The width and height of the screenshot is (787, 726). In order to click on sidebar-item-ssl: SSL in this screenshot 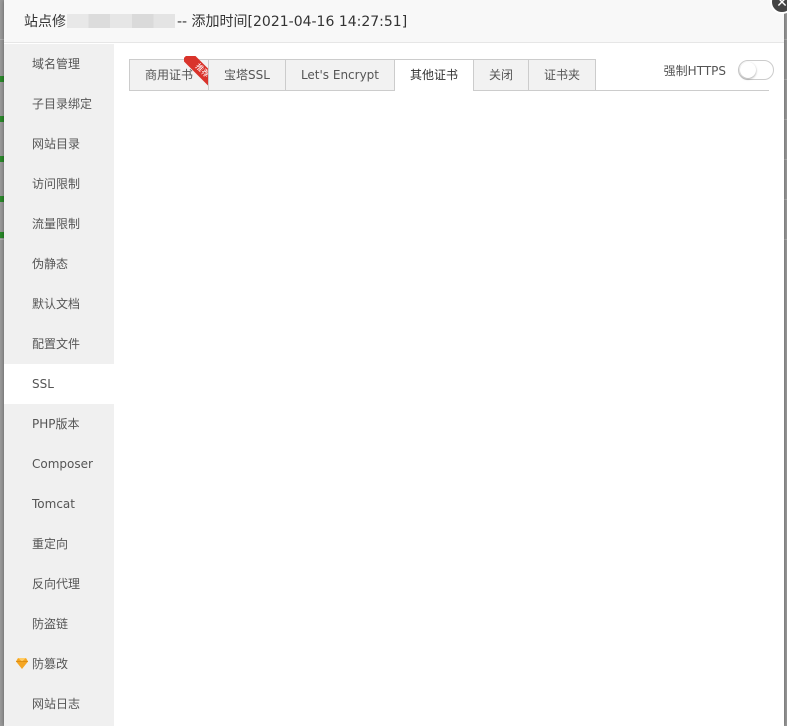, I will do `click(59, 384)`.